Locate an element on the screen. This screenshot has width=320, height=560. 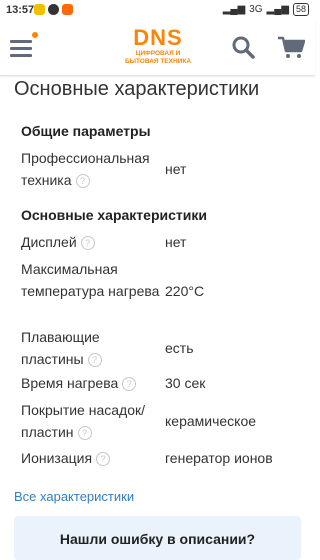
status-bar: 13:57 ▂▄▆ 3G ▂▄▆ 58 is located at coordinates (157, 10).